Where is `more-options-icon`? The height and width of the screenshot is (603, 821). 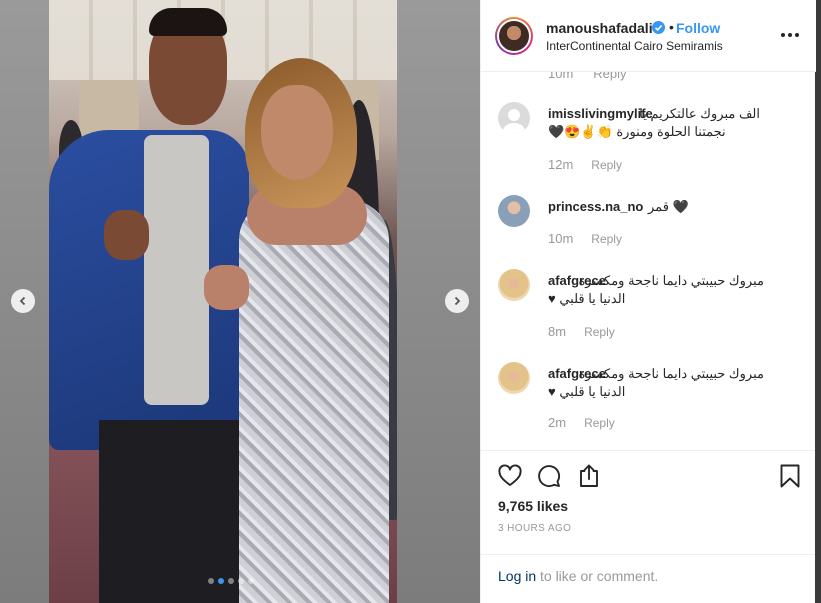 more-options-icon is located at coordinates (791, 35).